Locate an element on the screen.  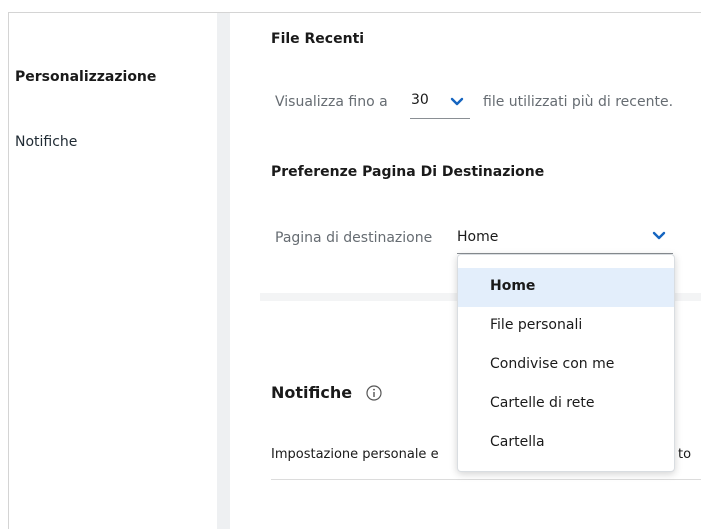
option-label: File personali is located at coordinates (536, 325).